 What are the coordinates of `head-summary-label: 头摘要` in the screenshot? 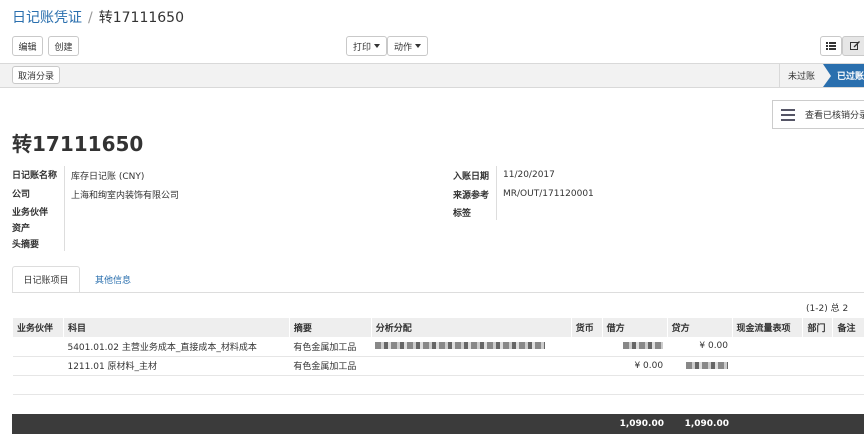 It's located at (26, 245).